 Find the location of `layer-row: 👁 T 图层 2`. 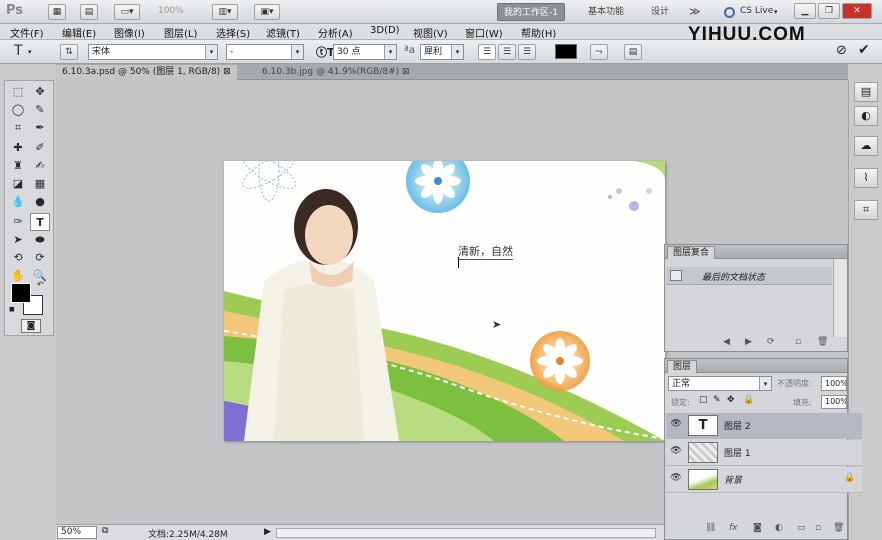

layer-row: 👁 T 图层 2 is located at coordinates (764, 426).